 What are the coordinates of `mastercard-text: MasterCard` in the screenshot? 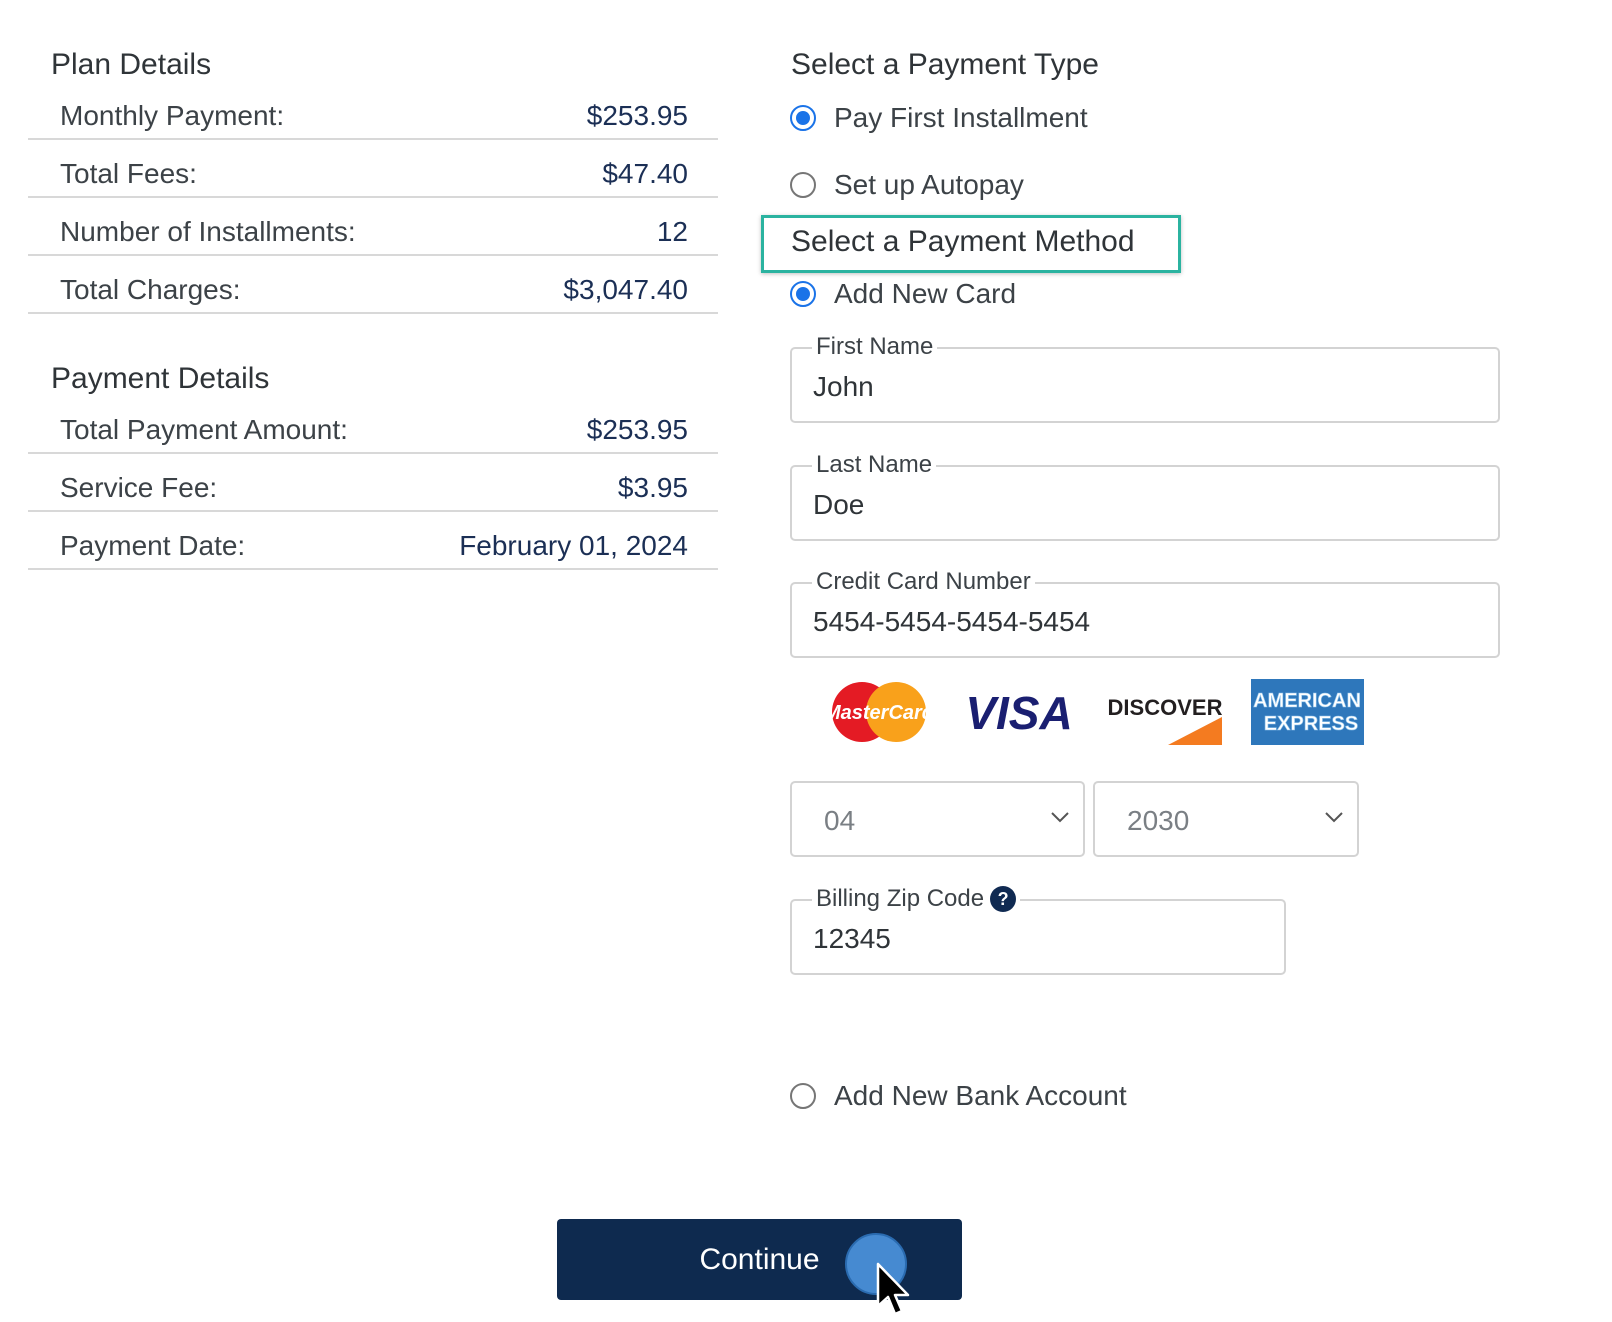 It's located at (879, 713).